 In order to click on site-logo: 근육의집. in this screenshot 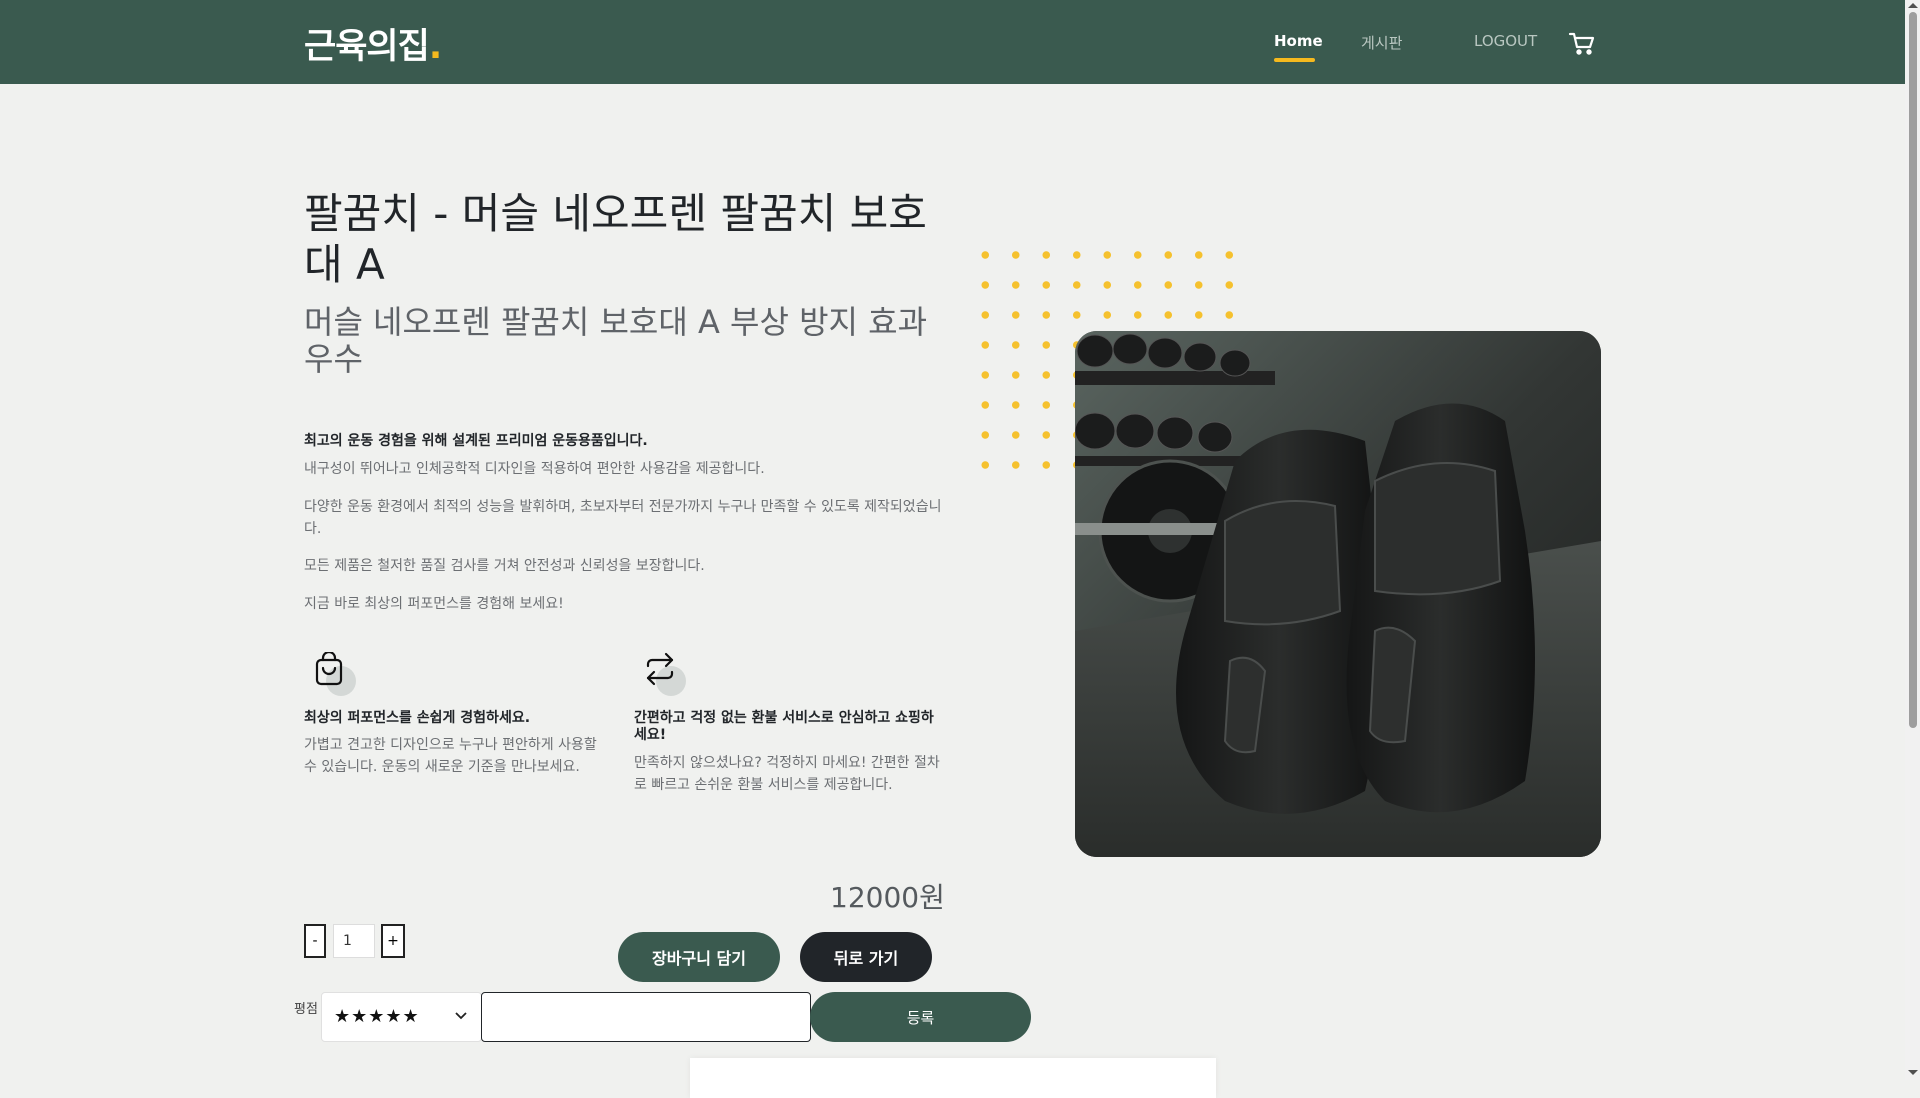, I will do `click(373, 43)`.